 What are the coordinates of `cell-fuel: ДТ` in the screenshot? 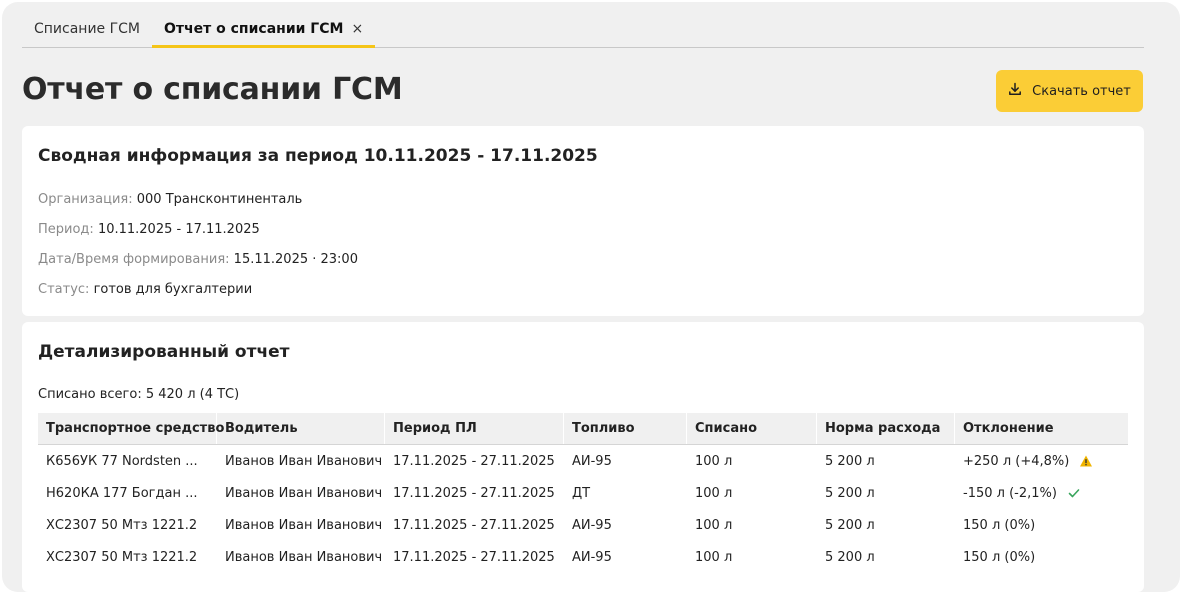 It's located at (581, 493).